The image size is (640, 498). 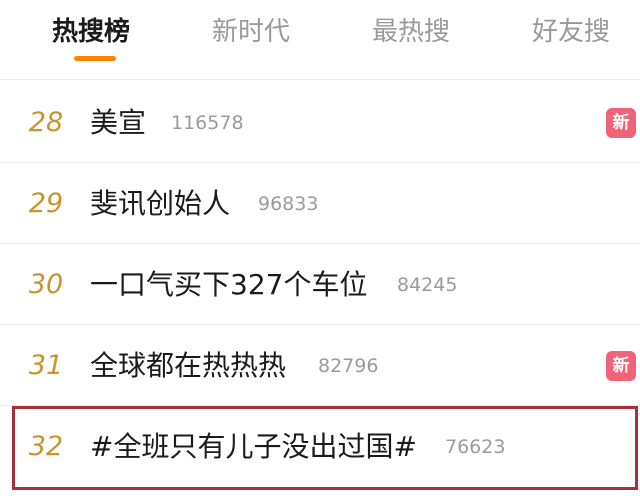 I want to click on rank-number: 29, so click(x=46, y=203).